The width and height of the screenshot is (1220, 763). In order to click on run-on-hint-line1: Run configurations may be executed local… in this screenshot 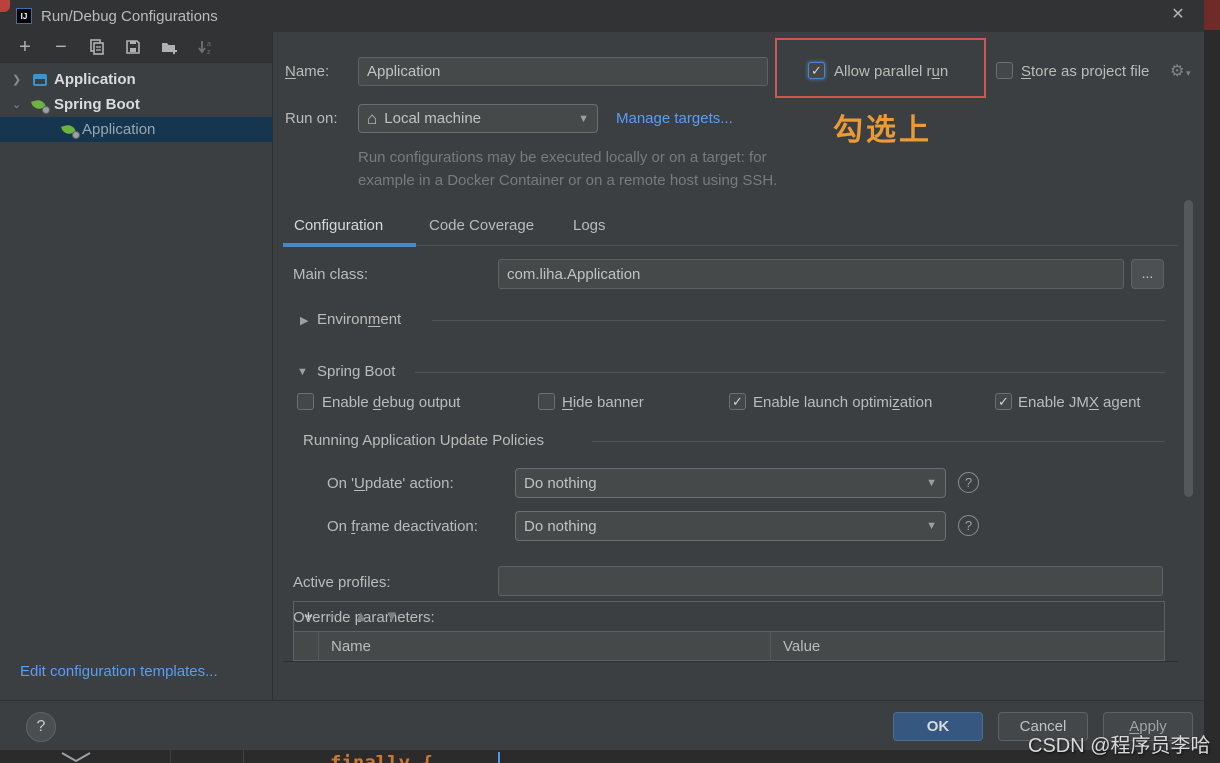, I will do `click(562, 157)`.